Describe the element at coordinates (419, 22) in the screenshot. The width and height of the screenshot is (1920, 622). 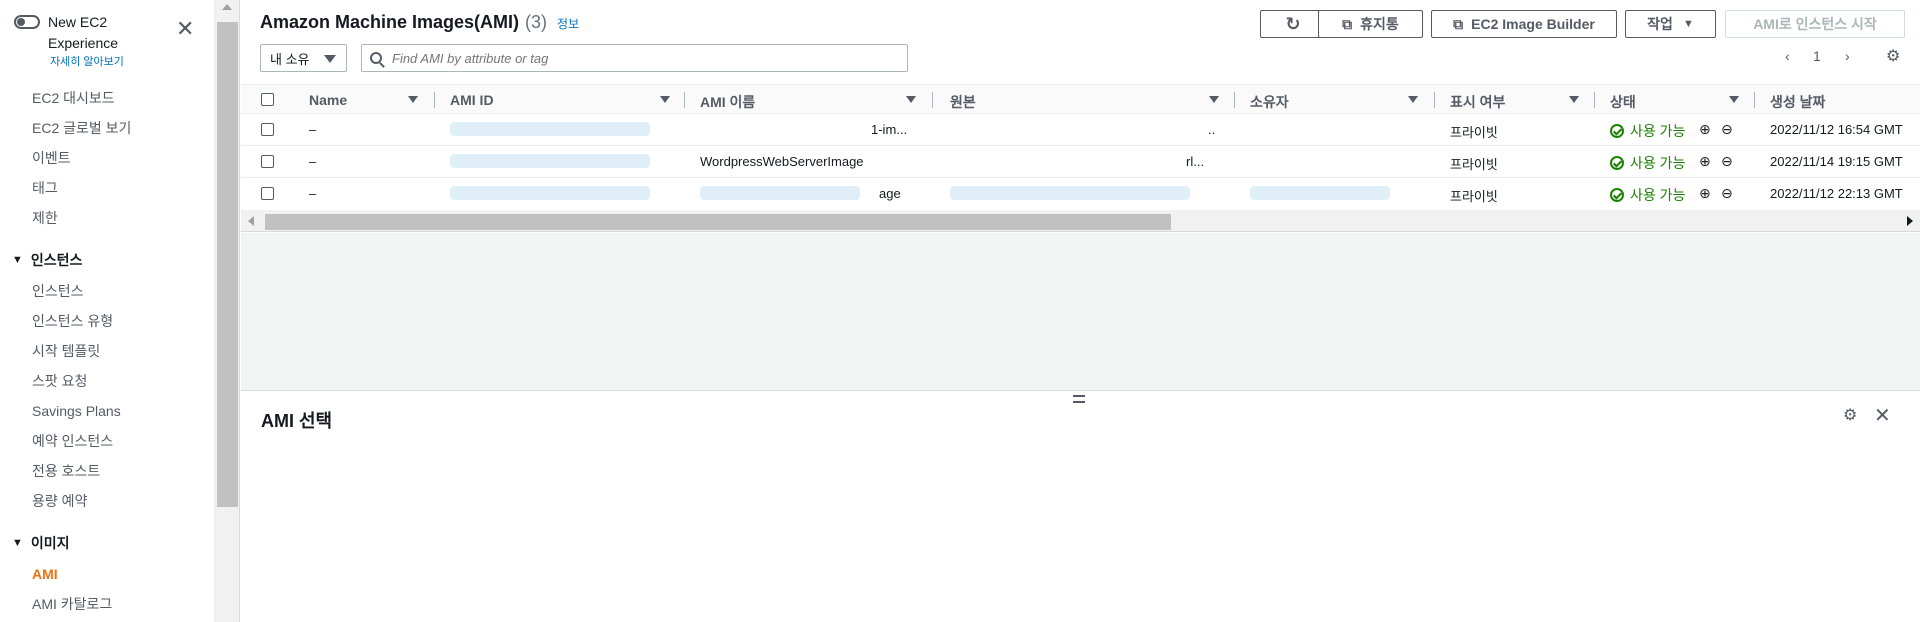
I see `page-header: Amazon Machine Images(AMI) (3) 정보` at that location.